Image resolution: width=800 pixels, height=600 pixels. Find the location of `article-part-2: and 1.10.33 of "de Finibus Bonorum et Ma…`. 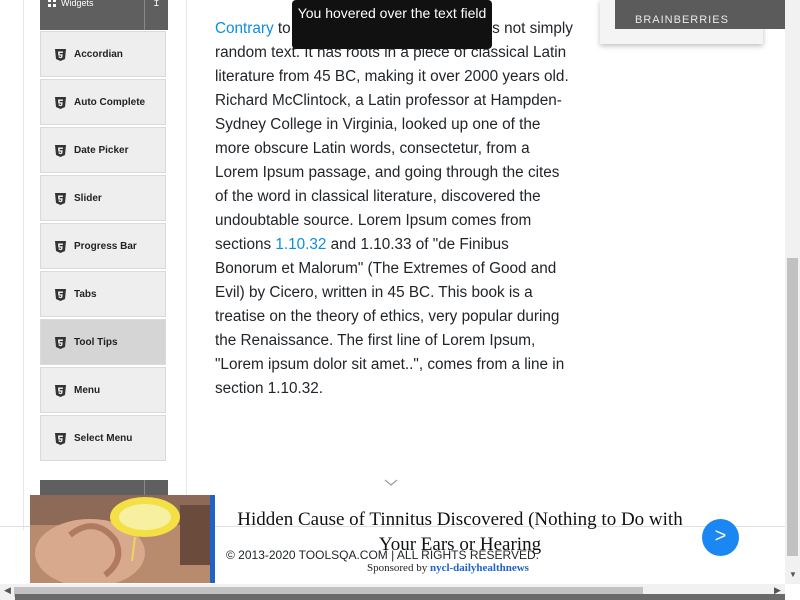

article-part-2: and 1.10.33 of "de Finibus Bonorum et Ma… is located at coordinates (390, 316).